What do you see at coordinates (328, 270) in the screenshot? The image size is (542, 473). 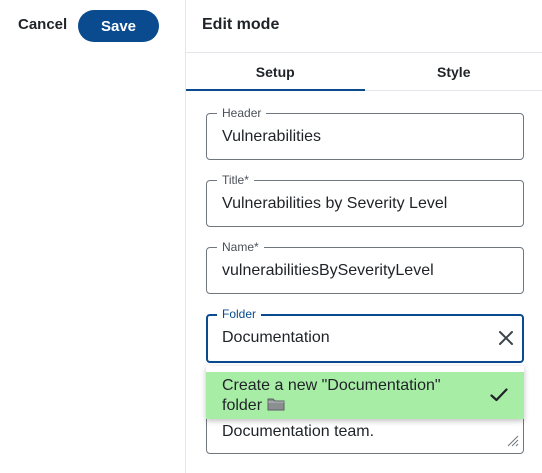 I see `name-field-value: vulnerabilitiesBySeverityLevel` at bounding box center [328, 270].